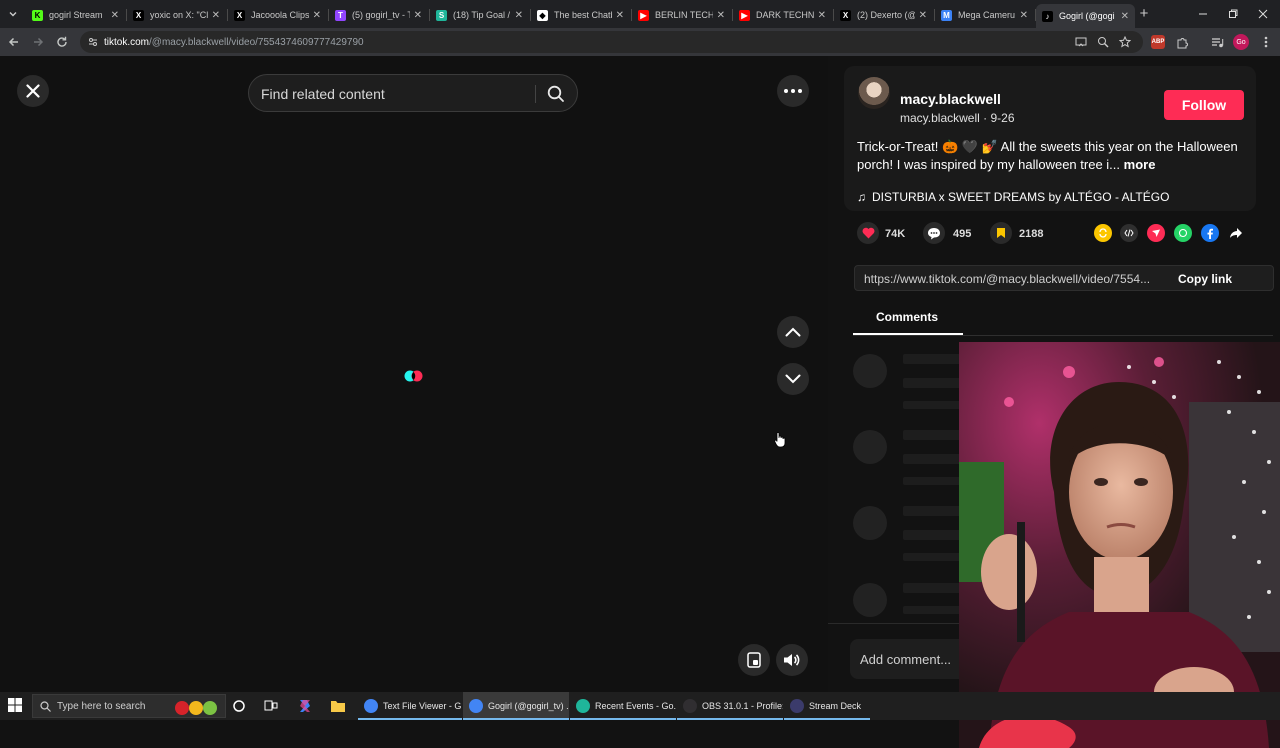  I want to click on back-button, so click(14, 42).